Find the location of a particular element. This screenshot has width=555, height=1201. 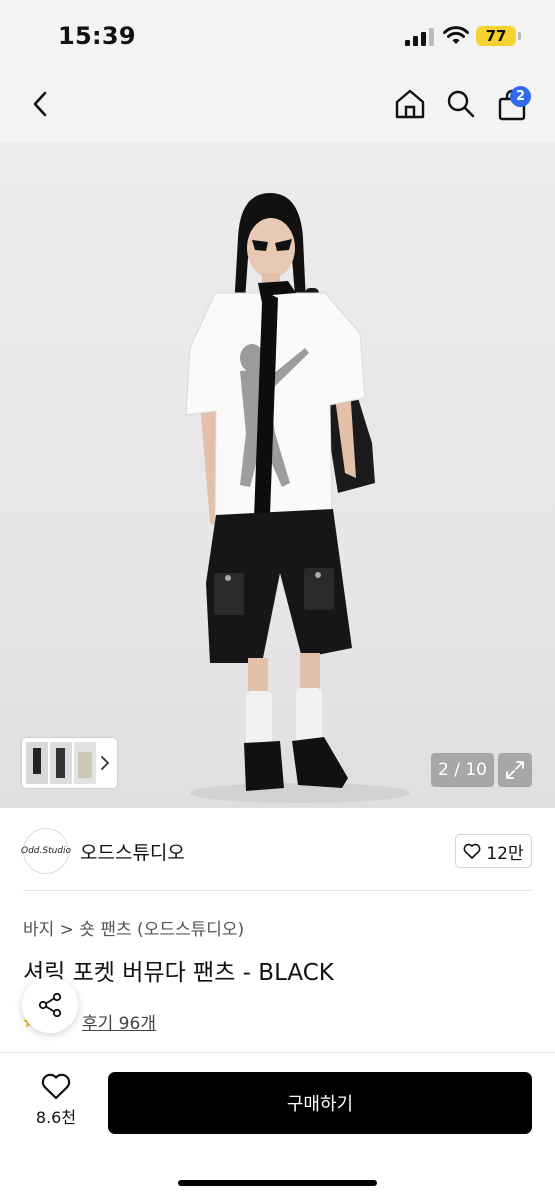

battery-indicator: 77 is located at coordinates (496, 36).